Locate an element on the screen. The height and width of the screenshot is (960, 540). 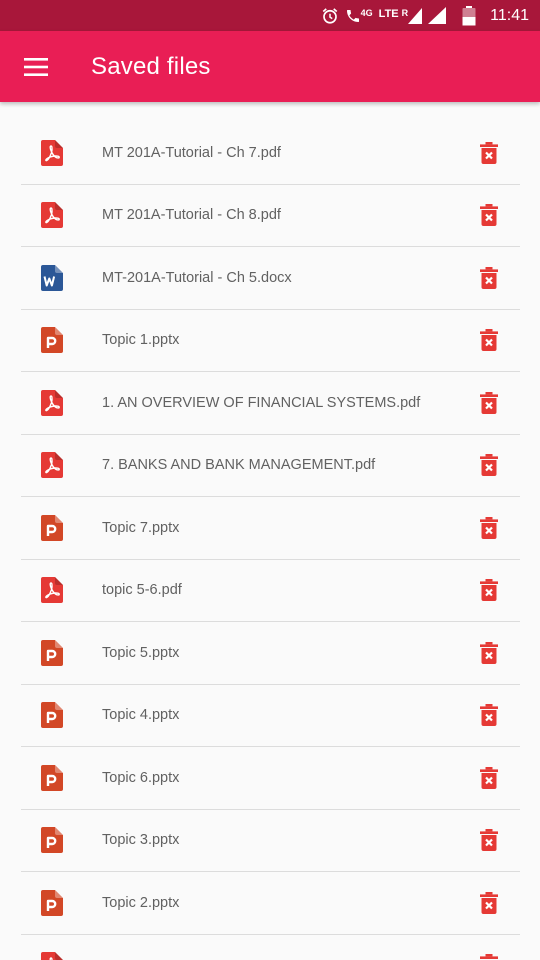
signal-strength-icon is located at coordinates (415, 15).